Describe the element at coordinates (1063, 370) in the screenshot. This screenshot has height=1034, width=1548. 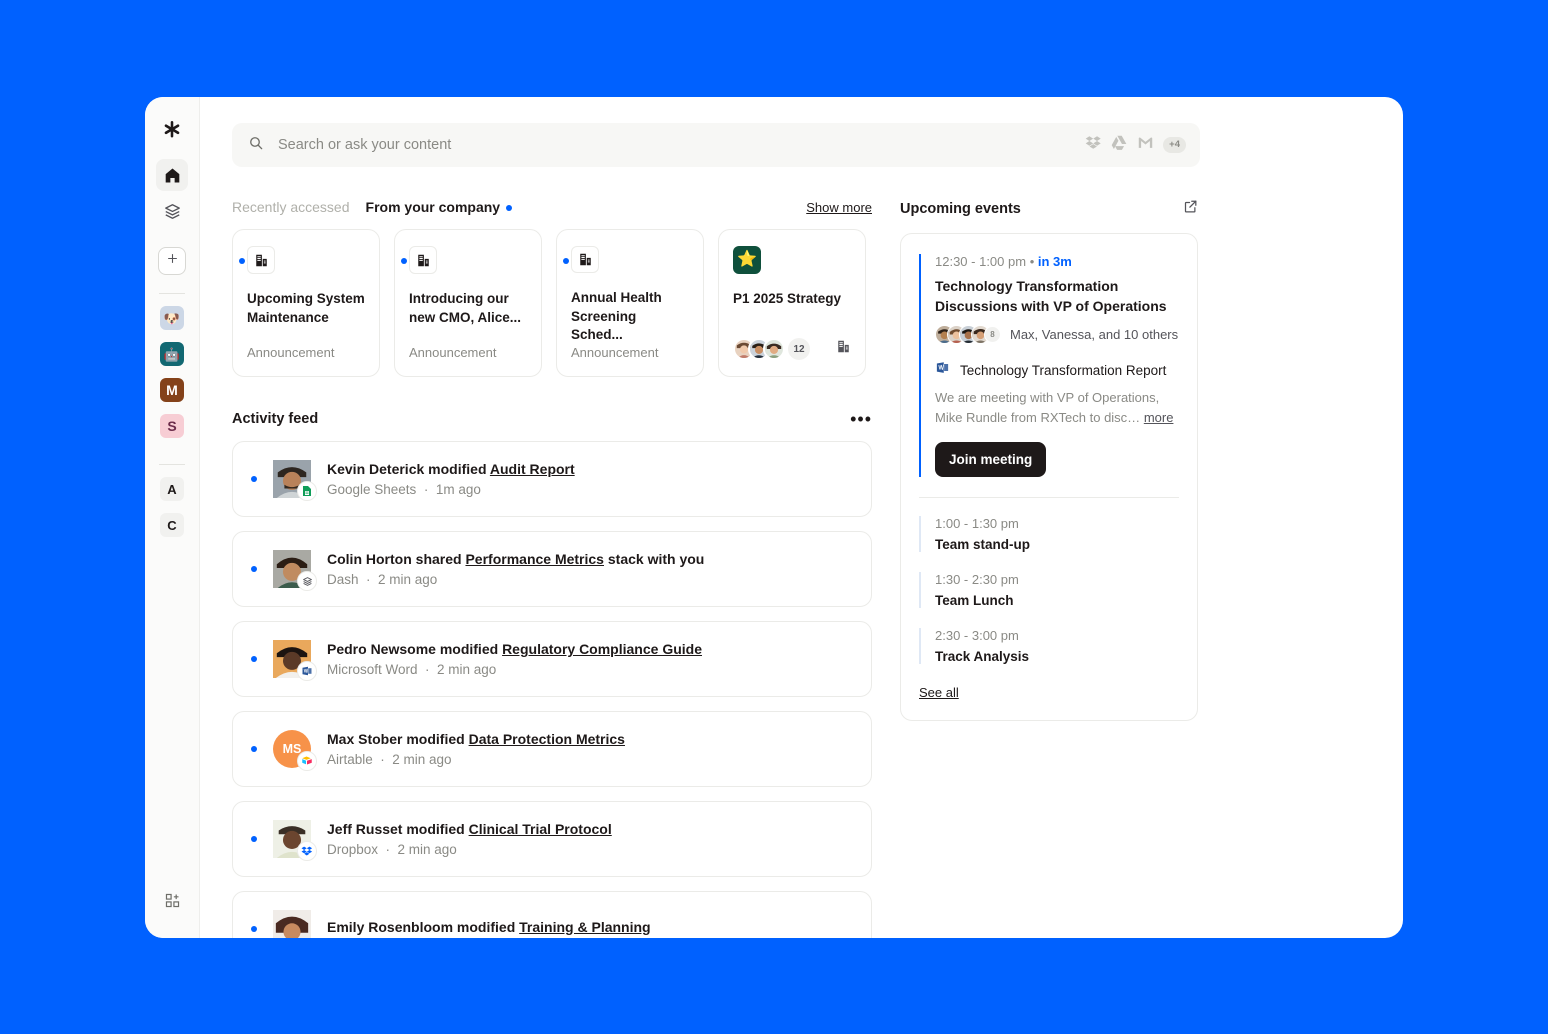
I see `event-attachment-title: Technology Transformation Report` at that location.